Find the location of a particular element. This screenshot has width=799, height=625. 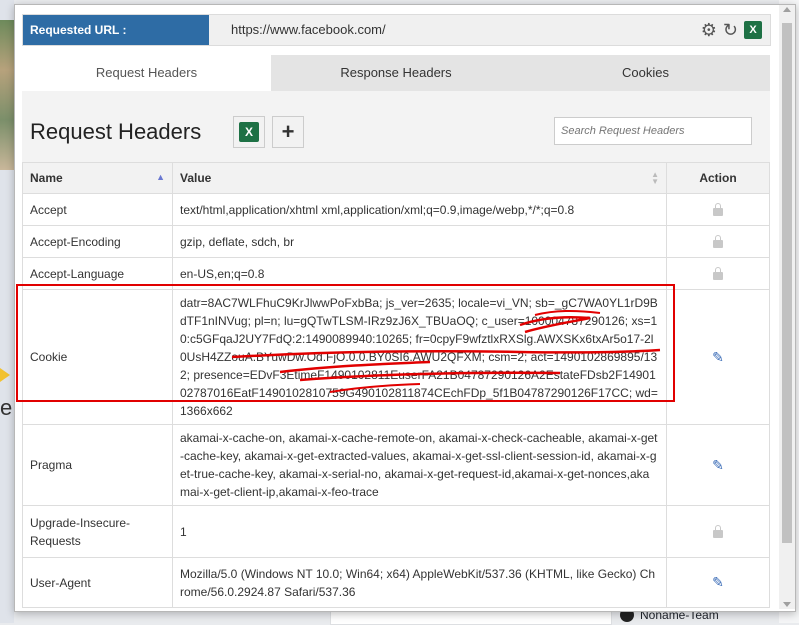

table-header-row: Name ▲ Value ▲ ▼ Action is located at coordinates (396, 178).